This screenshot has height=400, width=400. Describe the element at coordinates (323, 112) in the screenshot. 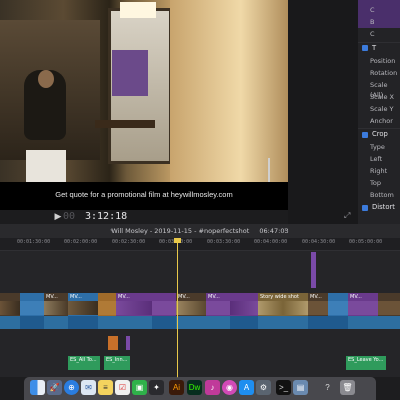

I see `viewer-side-strip` at that location.